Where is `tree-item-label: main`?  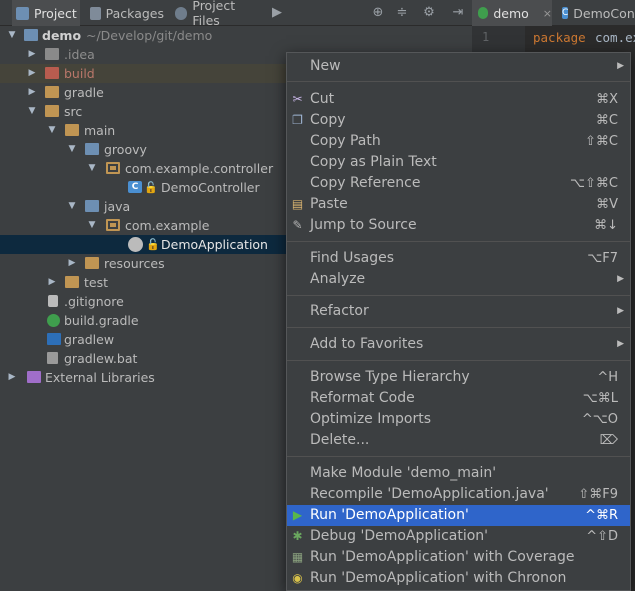
tree-item-label: main is located at coordinates (100, 130).